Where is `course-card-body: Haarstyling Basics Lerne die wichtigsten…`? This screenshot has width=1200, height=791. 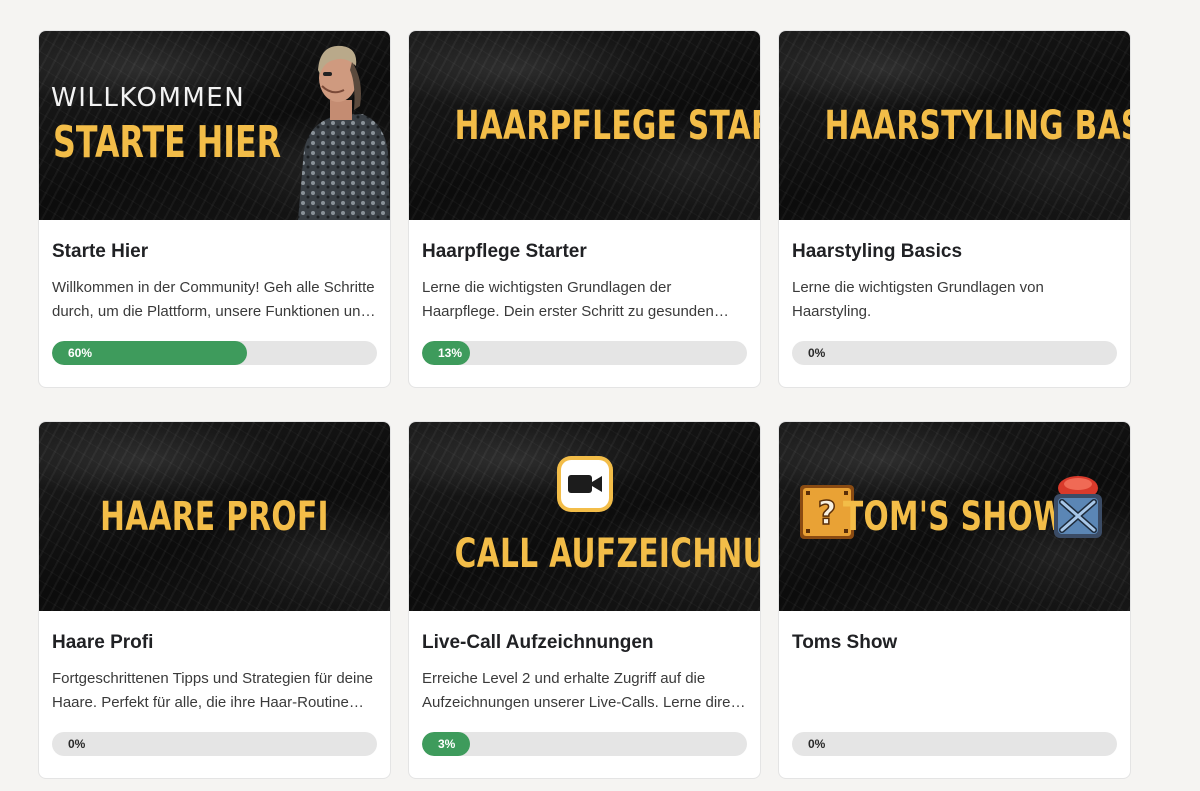 course-card-body: Haarstyling Basics Lerne die wichtigsten… is located at coordinates (954, 303).